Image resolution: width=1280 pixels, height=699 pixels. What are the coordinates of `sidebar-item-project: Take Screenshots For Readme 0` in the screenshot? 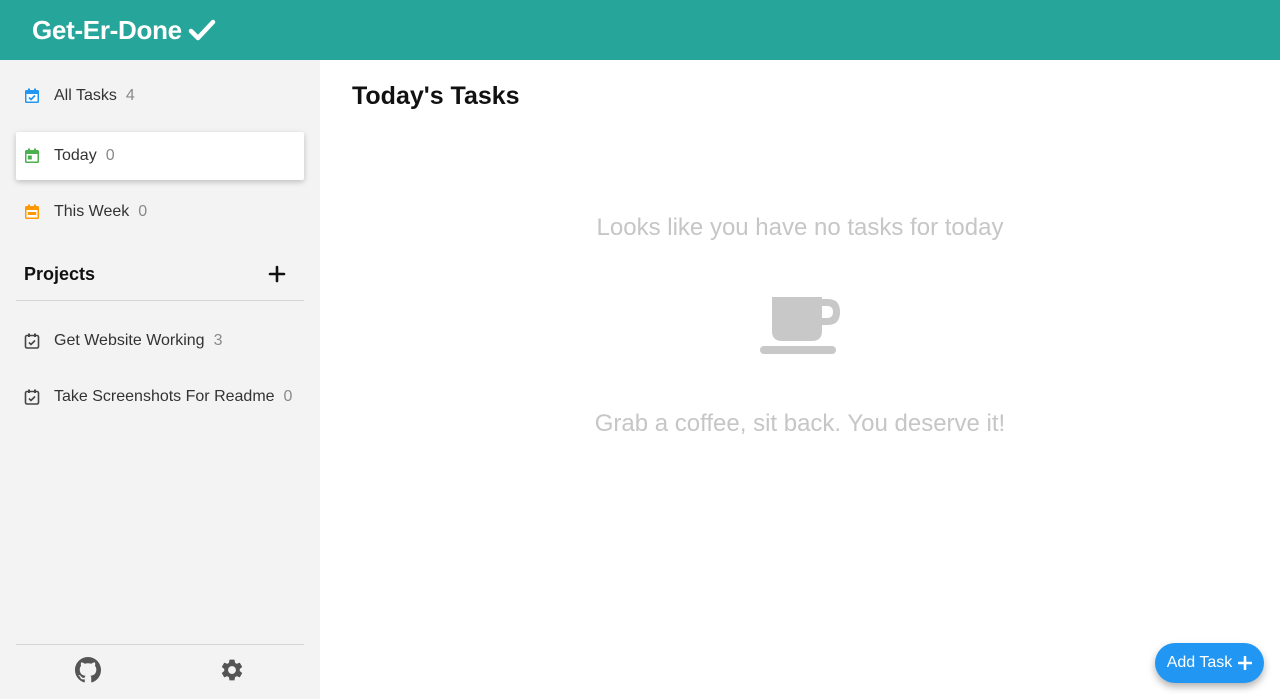 It's located at (160, 397).